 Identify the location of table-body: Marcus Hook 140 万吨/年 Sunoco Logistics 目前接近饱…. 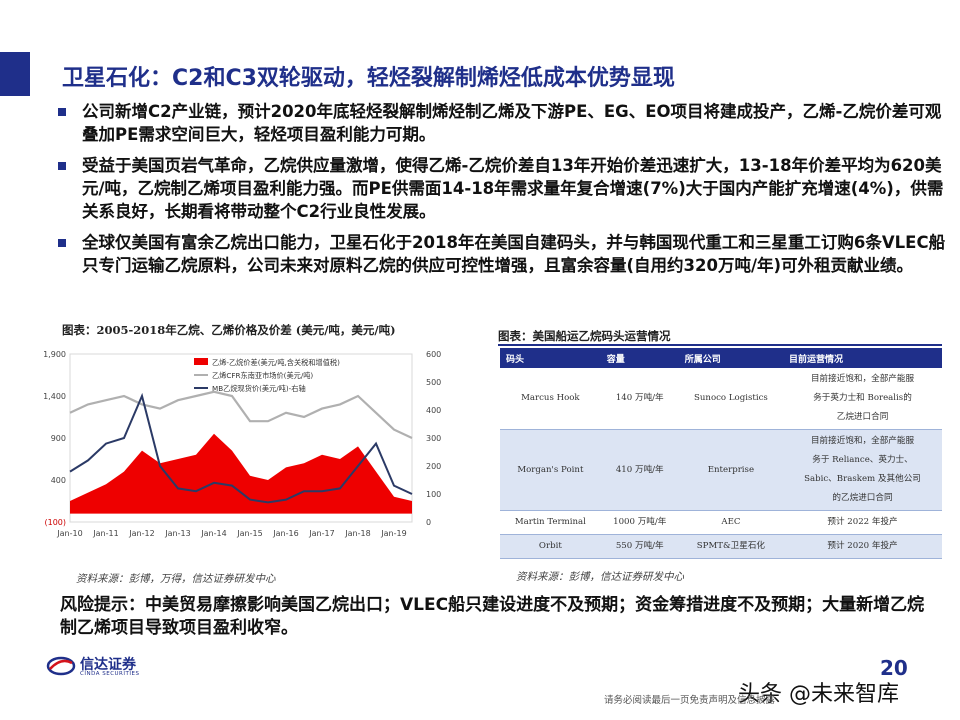
(721, 463).